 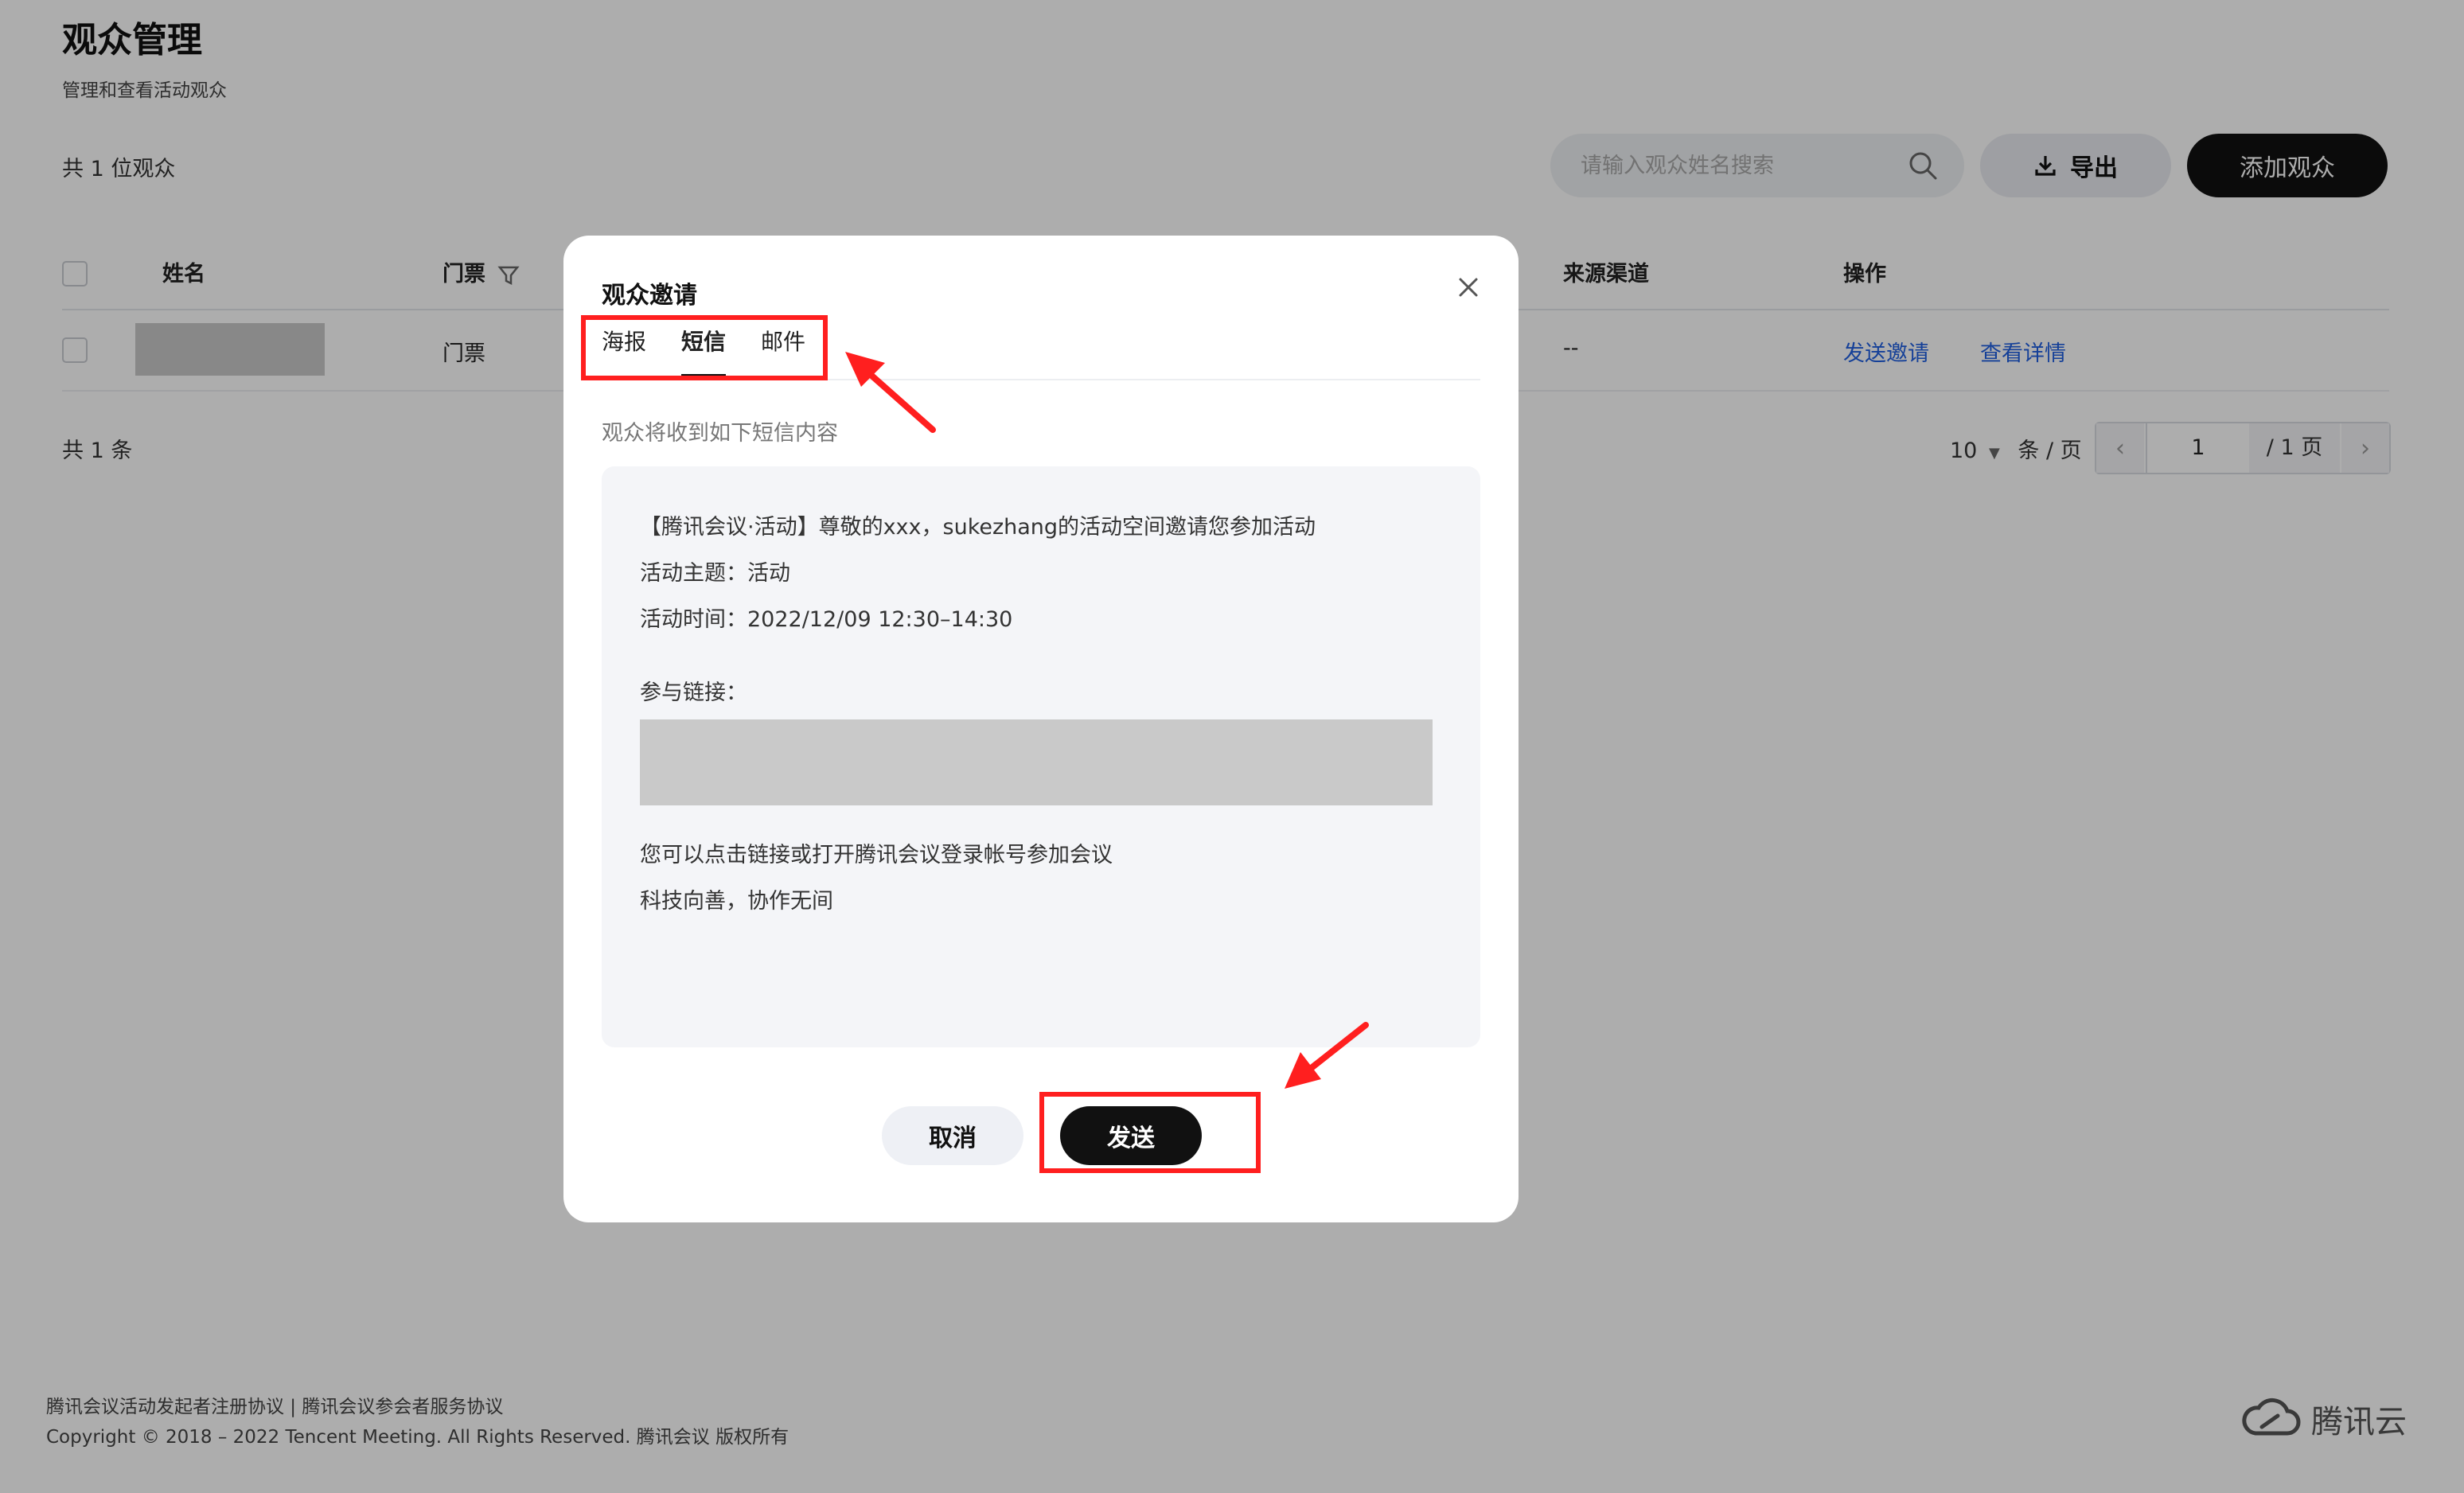 I want to click on arrow-to-tabs, so click(x=890, y=393).